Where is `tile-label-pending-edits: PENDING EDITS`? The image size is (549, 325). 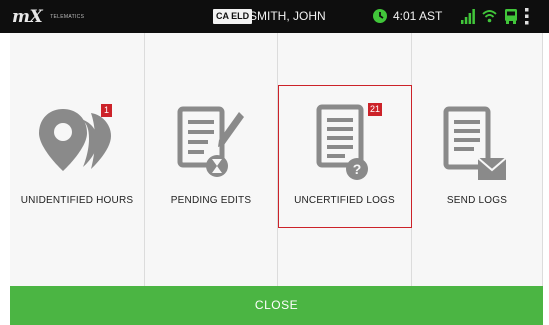 tile-label-pending-edits: PENDING EDITS is located at coordinates (211, 200).